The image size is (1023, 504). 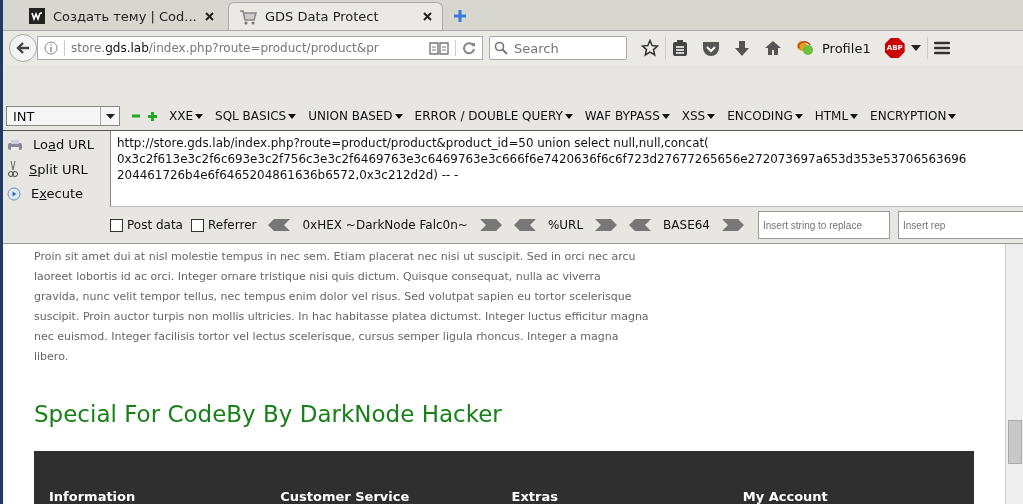 What do you see at coordinates (558, 48) in the screenshot?
I see `search-field: Search` at bounding box center [558, 48].